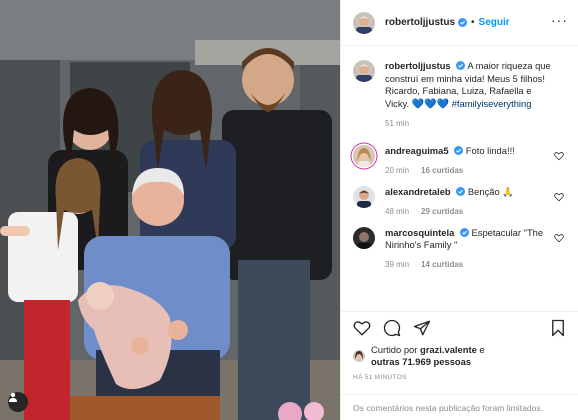 The width and height of the screenshot is (578, 420). I want to click on comment-username: andreaguima5, so click(417, 150).